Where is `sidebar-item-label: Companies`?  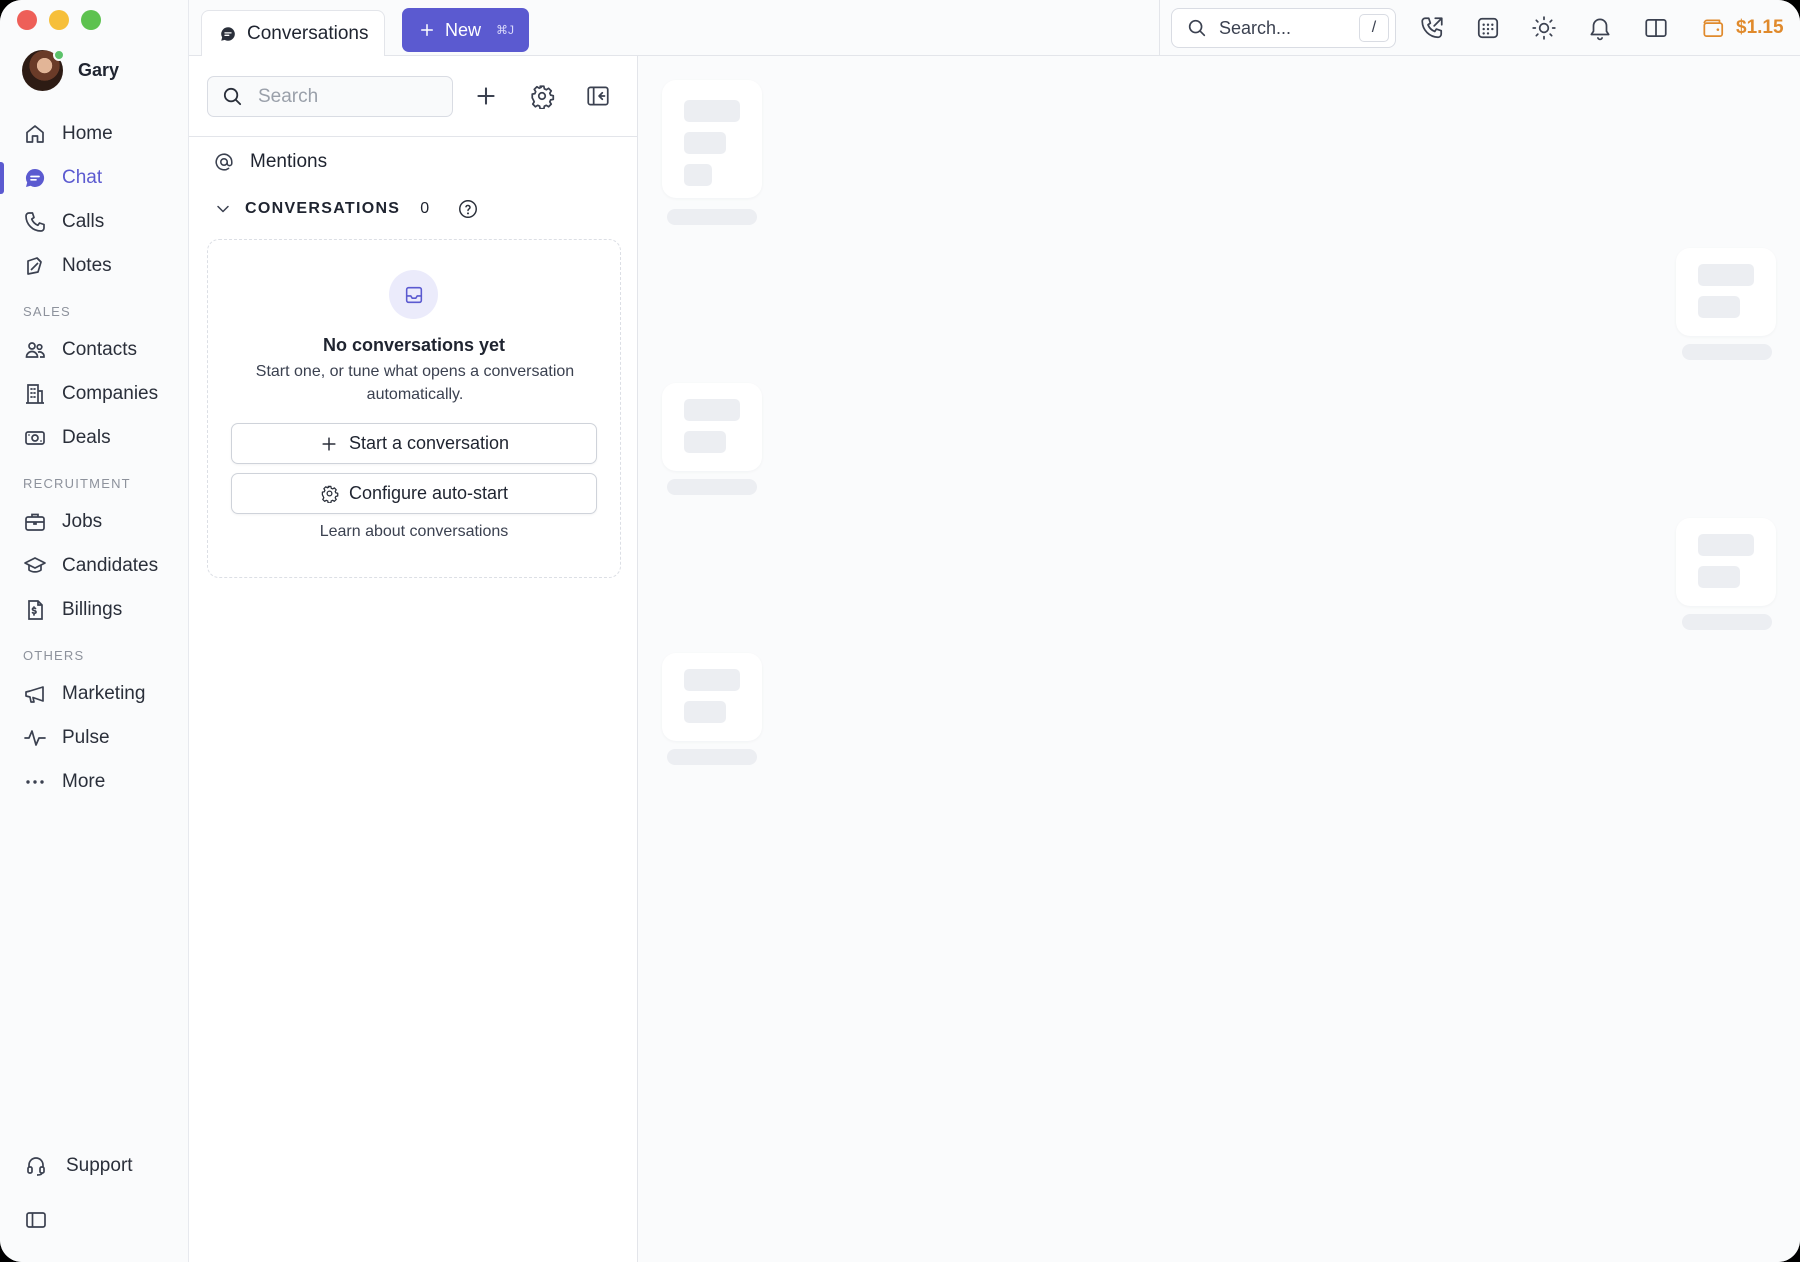
sidebar-item-label: Companies is located at coordinates (110, 393).